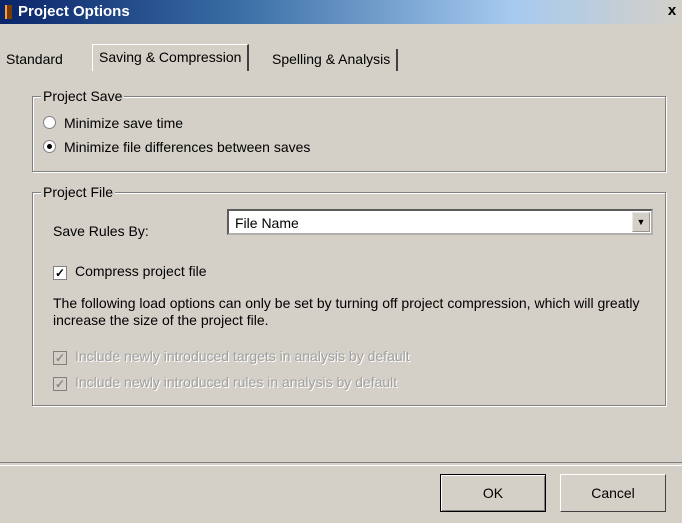 The width and height of the screenshot is (682, 523). I want to click on save-rules-value: File Name, so click(267, 223).